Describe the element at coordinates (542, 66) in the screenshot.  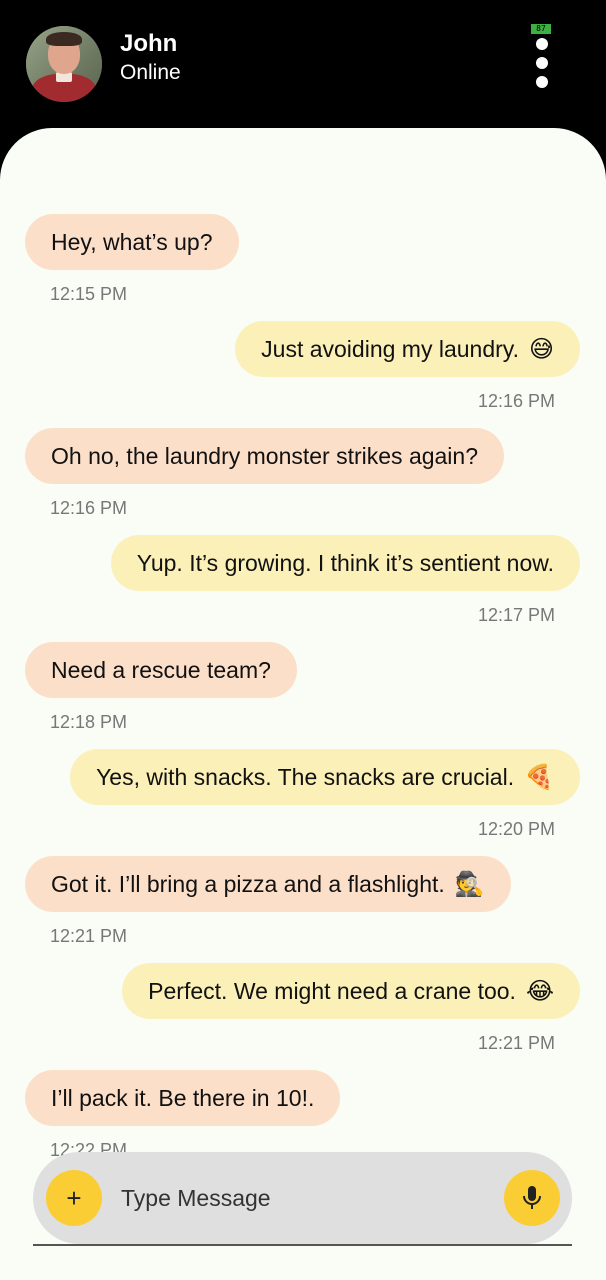
I see `more-options-button` at that location.